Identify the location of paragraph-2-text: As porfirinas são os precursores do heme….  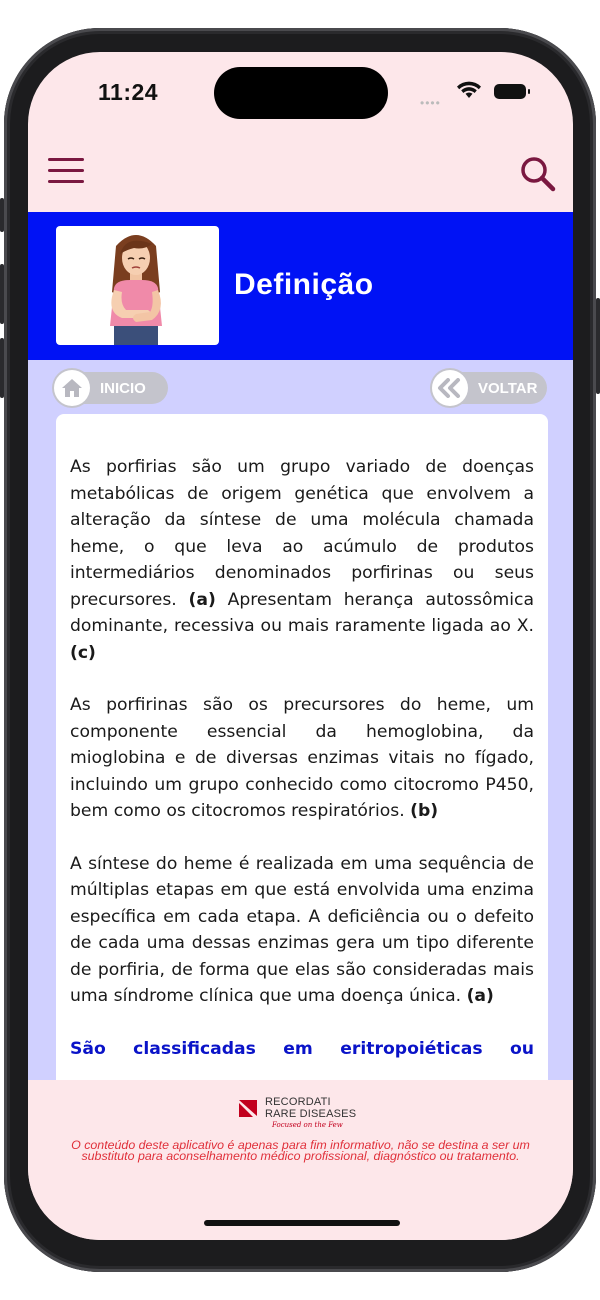
(302, 758).